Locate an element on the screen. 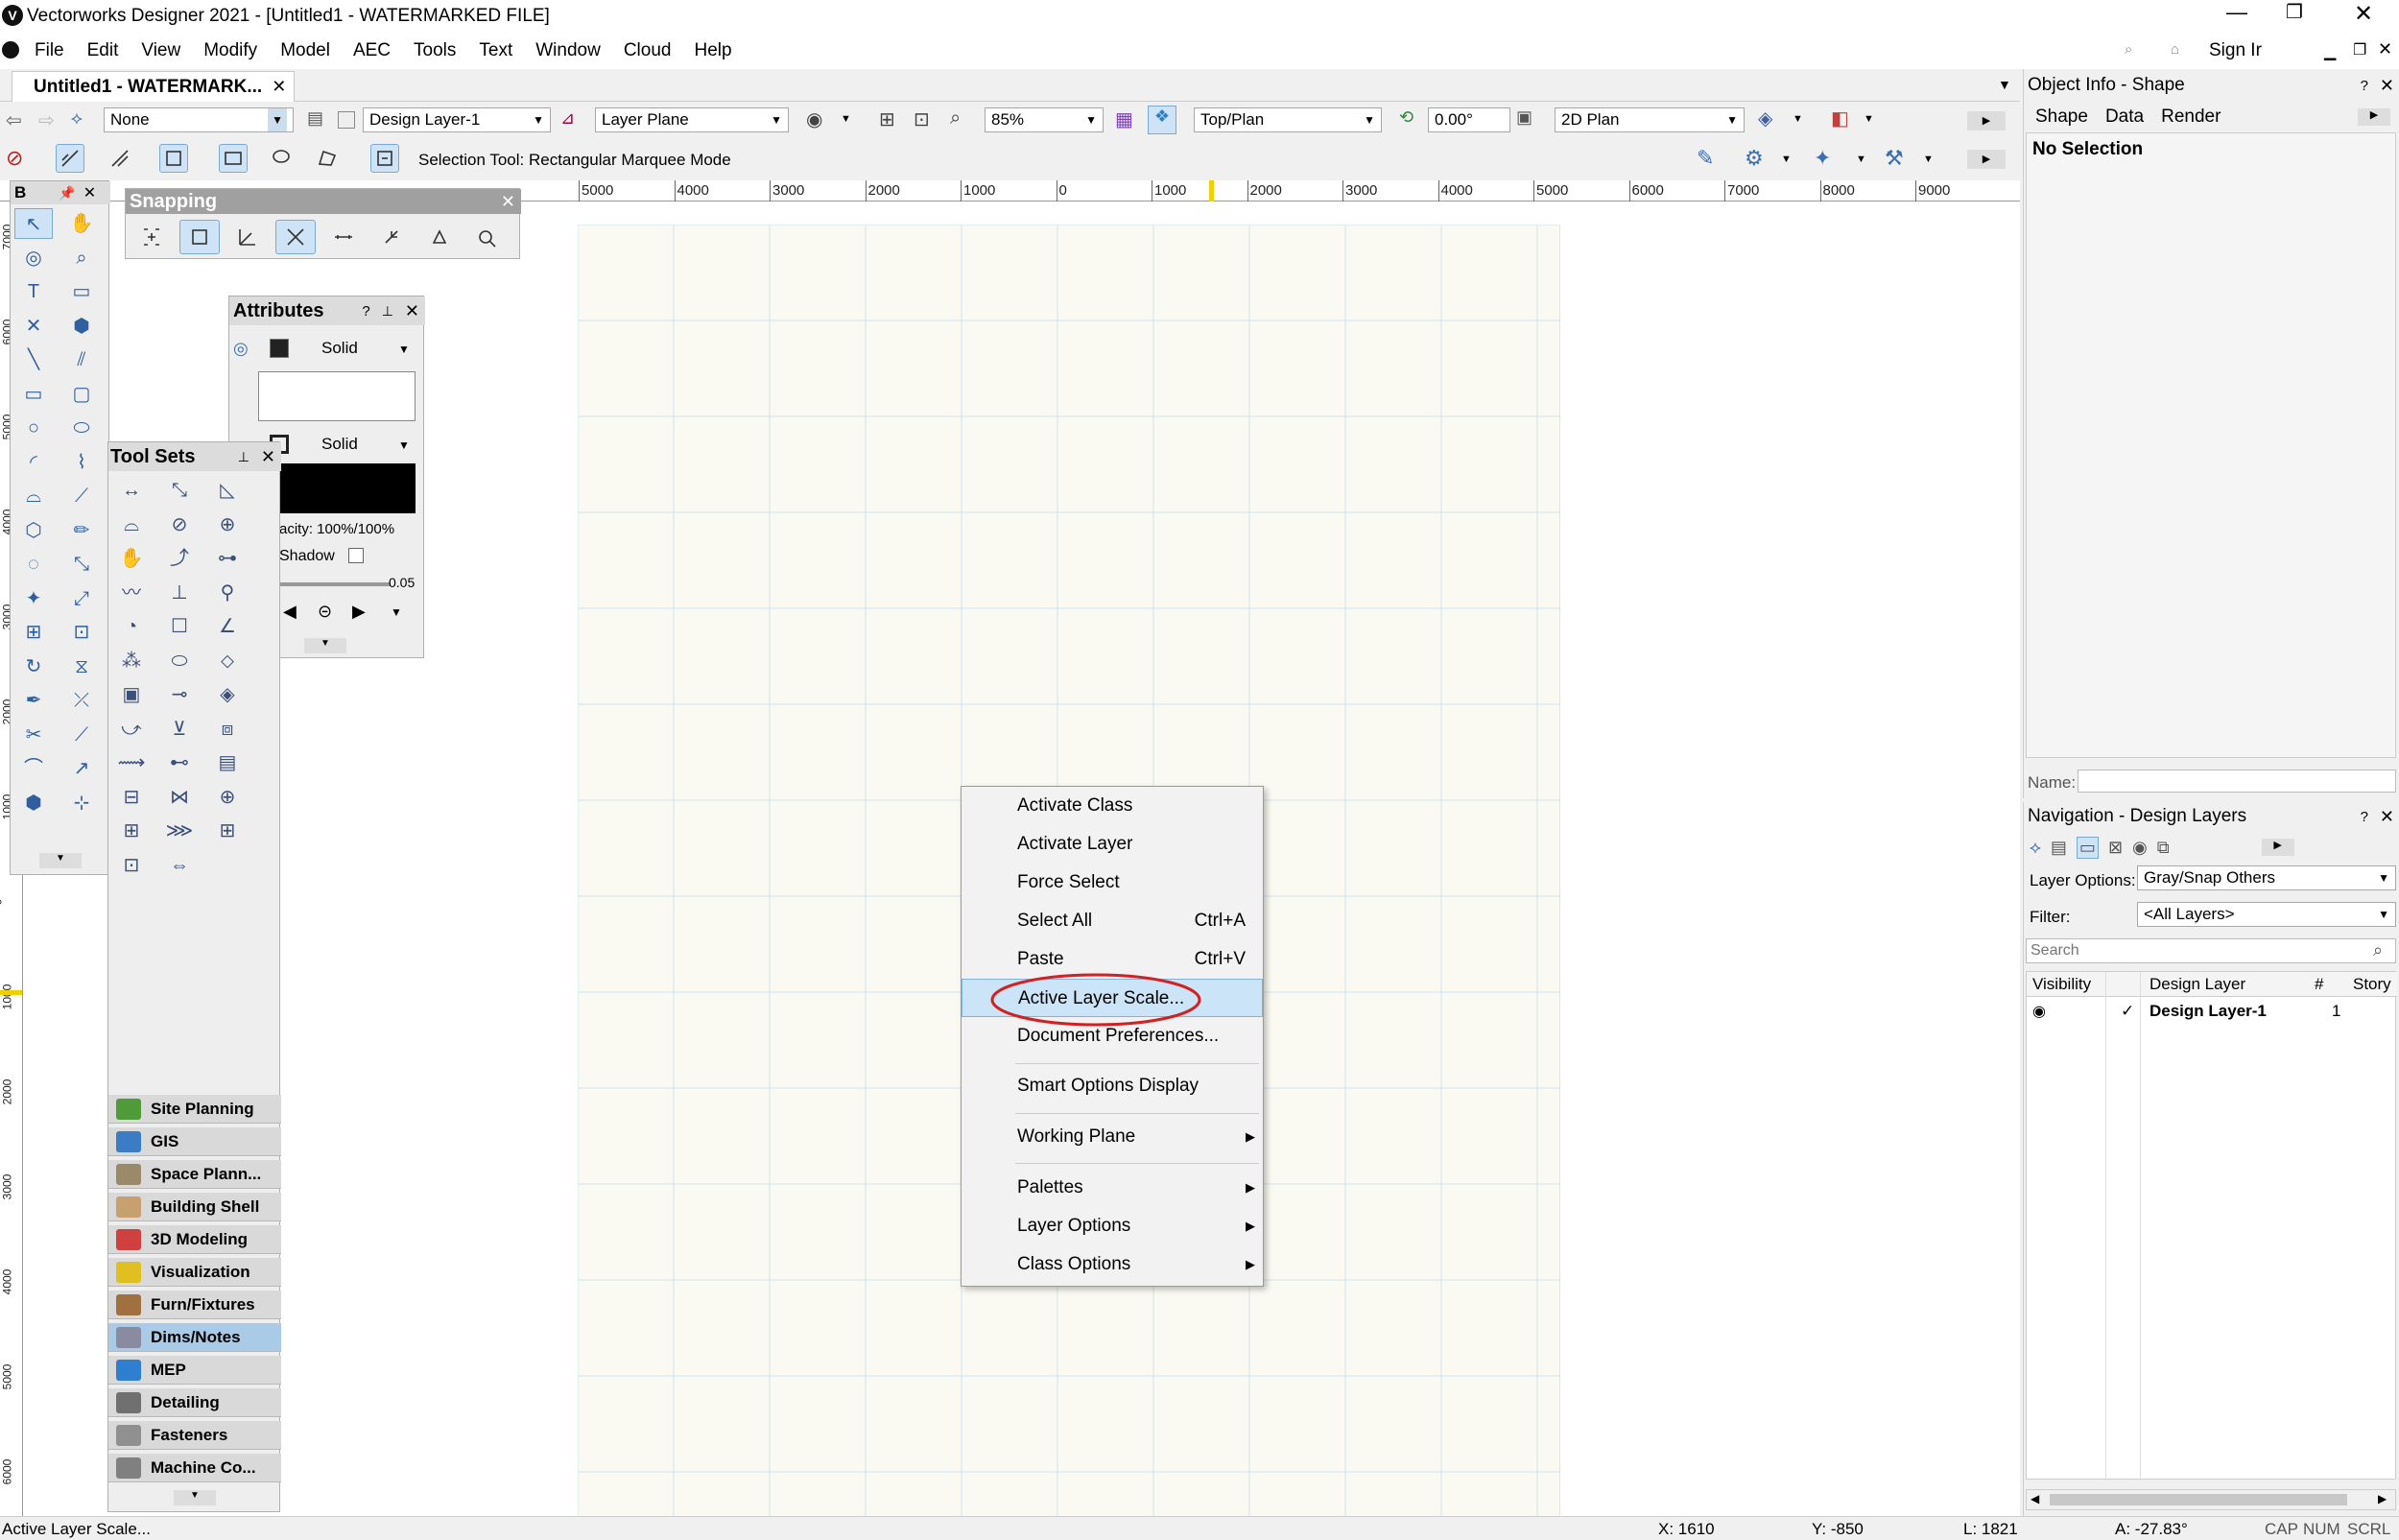  tool-set-tool-icon: ☐ is located at coordinates (179, 626).